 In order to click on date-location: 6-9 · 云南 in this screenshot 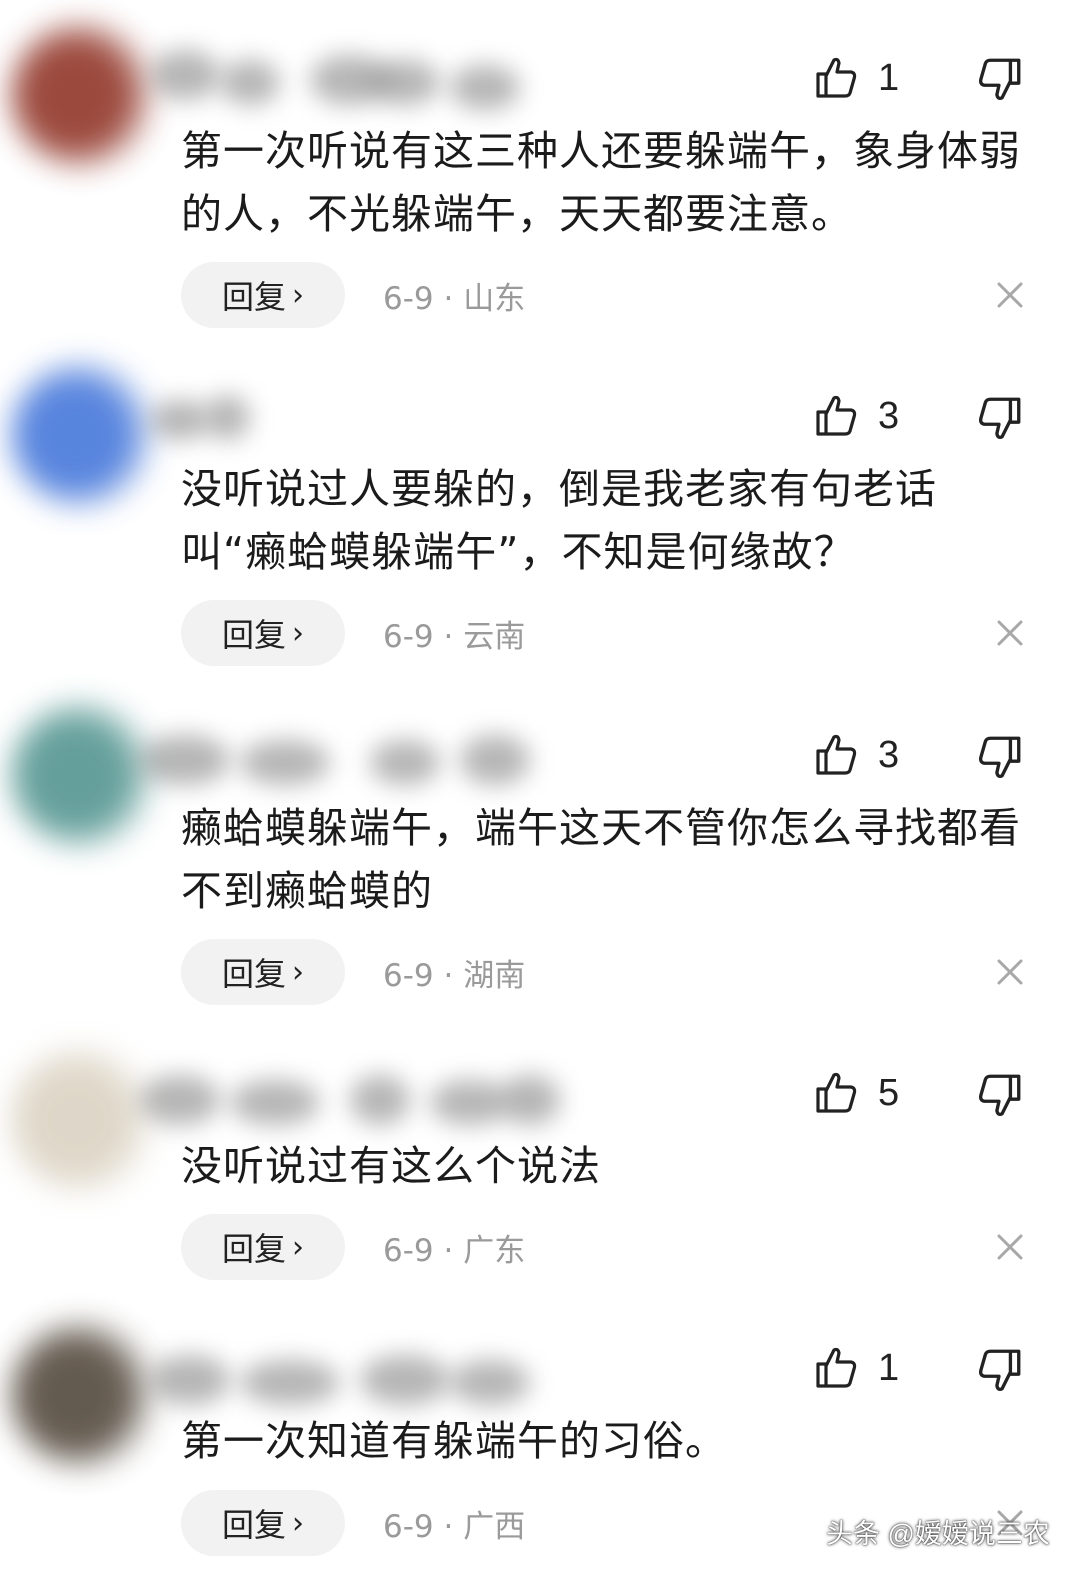, I will do `click(454, 636)`.